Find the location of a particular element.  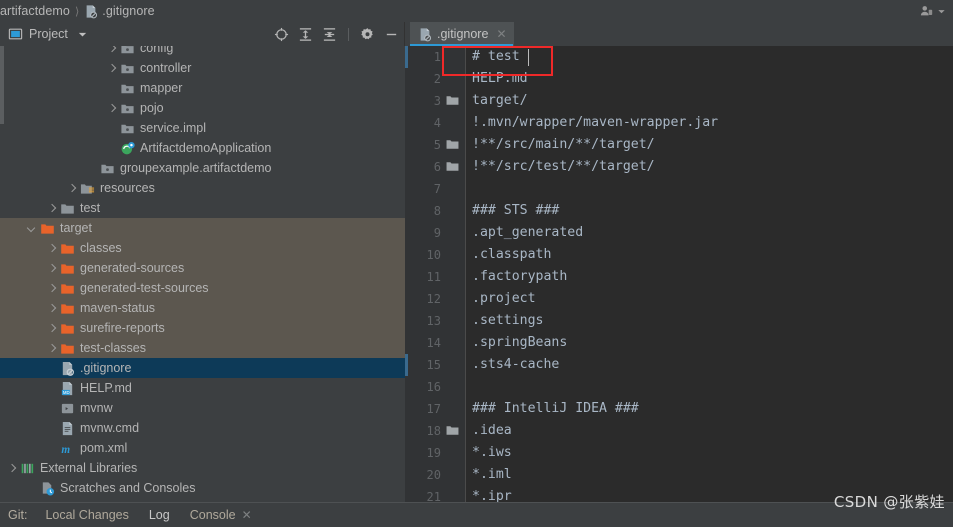

tree-node-gitignore: .gitignore is located at coordinates (202, 368).